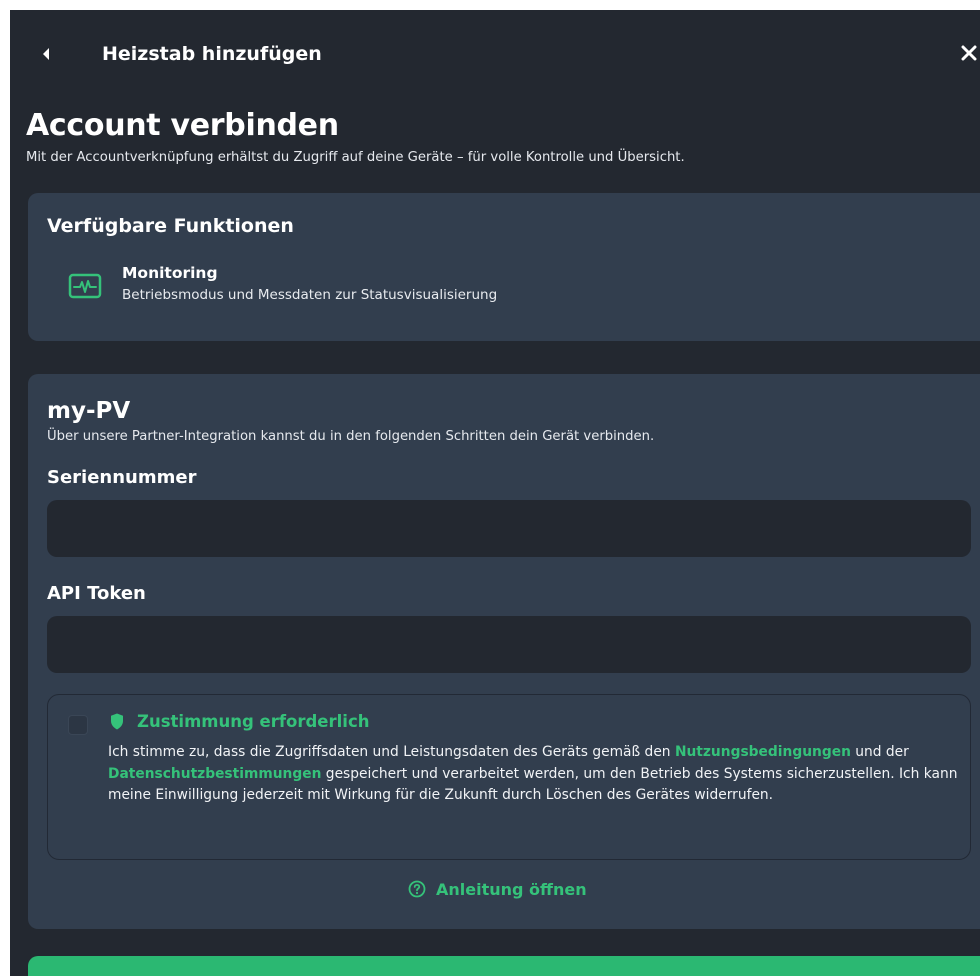  Describe the element at coordinates (763, 752) in the screenshot. I see `terms-link: Nutzungsbedingungen` at that location.